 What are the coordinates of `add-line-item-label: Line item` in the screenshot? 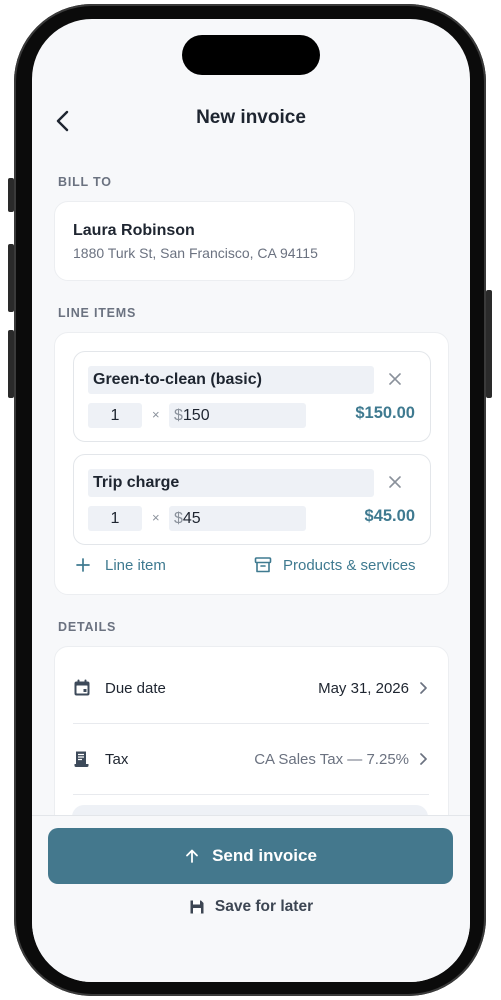 It's located at (135, 565).